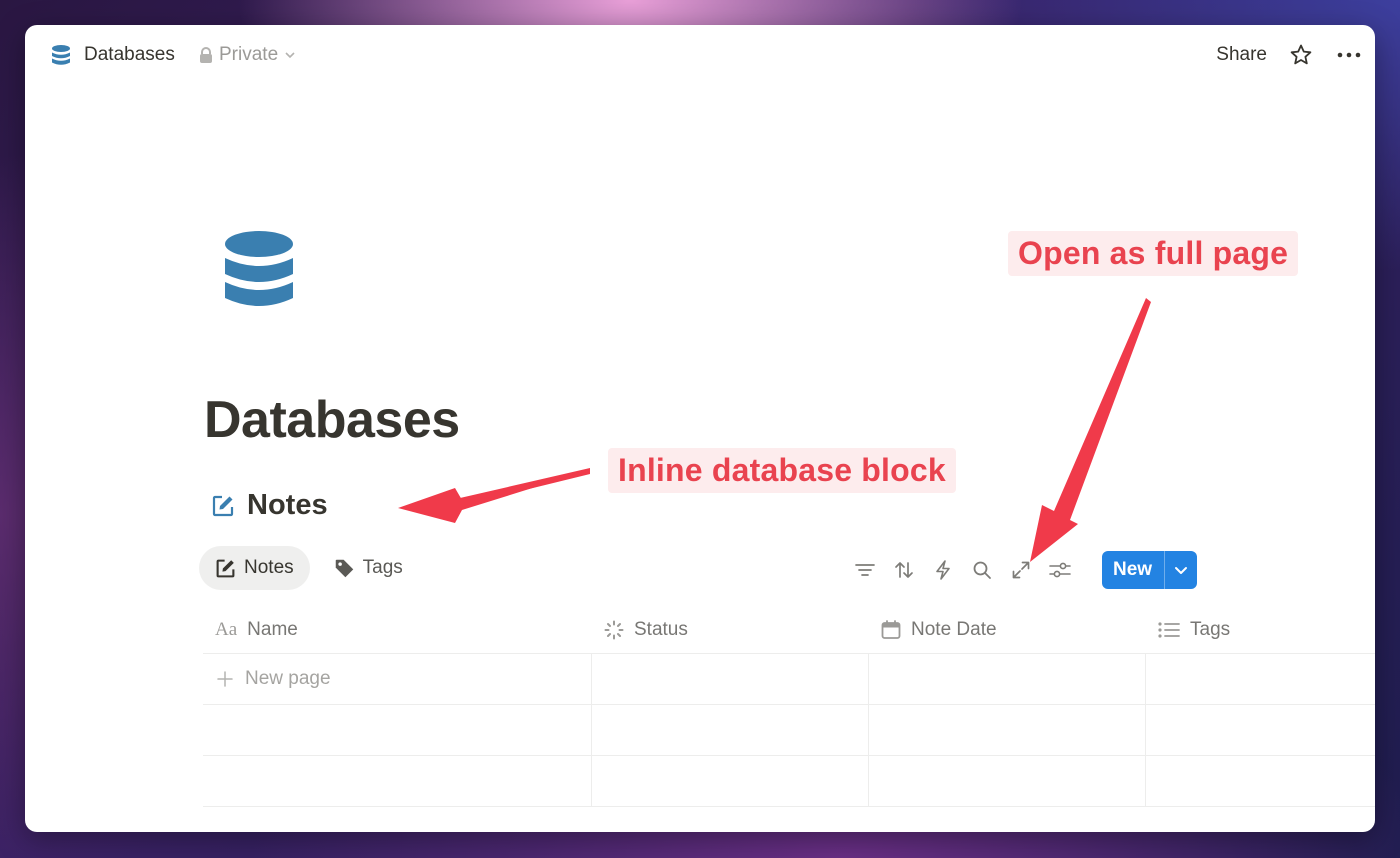 The image size is (1400, 858). I want to click on table-header: Aa Name Status Note Date Tags, so click(789, 630).